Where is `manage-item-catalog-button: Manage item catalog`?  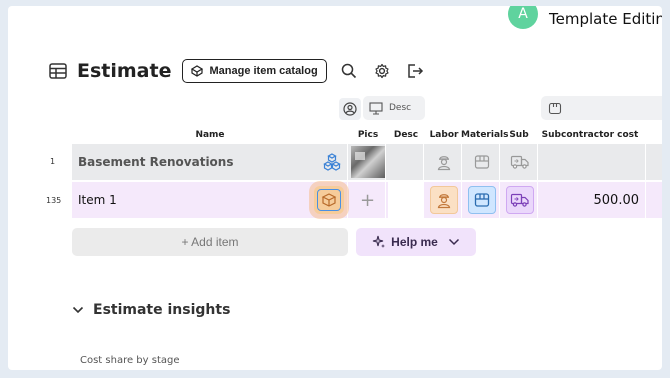
manage-item-catalog-button: Manage item catalog is located at coordinates (254, 71).